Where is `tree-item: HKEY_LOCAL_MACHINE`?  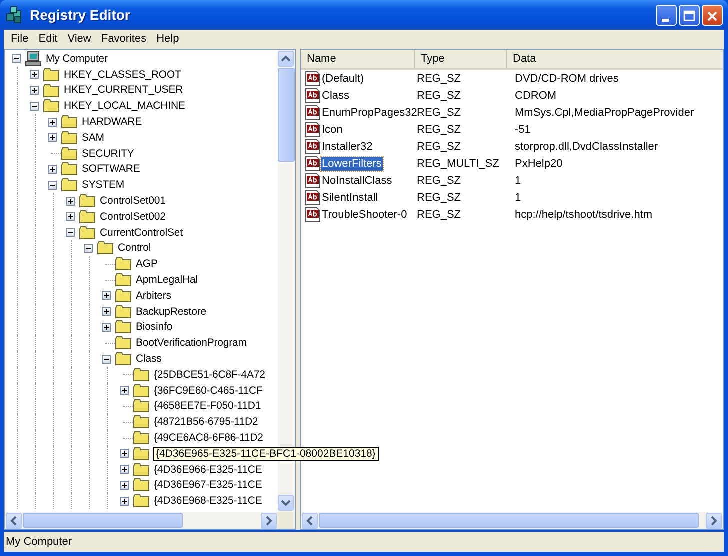 tree-item: HKEY_LOCAL_MACHINE is located at coordinates (124, 106).